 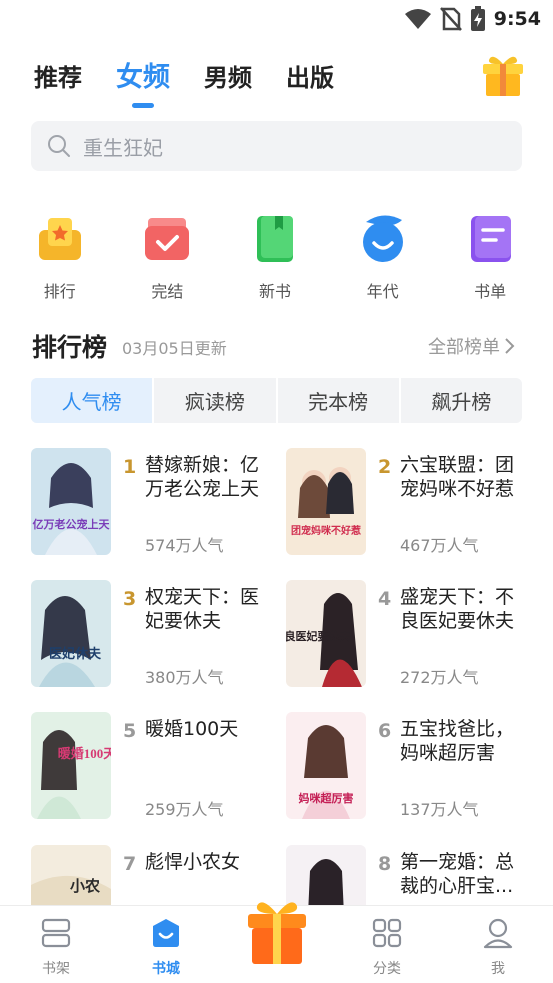 I want to click on book-title: 暖婚100天, so click(x=192, y=729).